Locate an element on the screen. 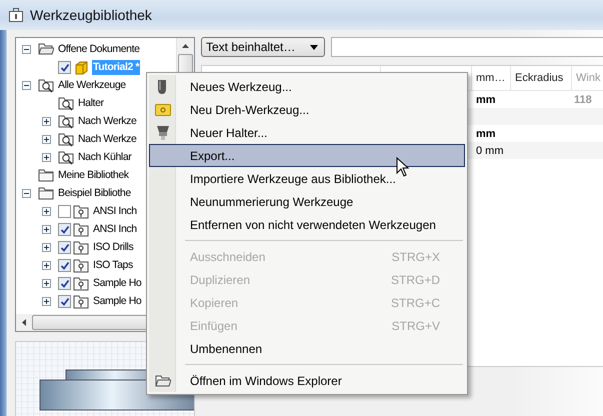 The image size is (603, 416). scroll-up-icon is located at coordinates (185, 46).